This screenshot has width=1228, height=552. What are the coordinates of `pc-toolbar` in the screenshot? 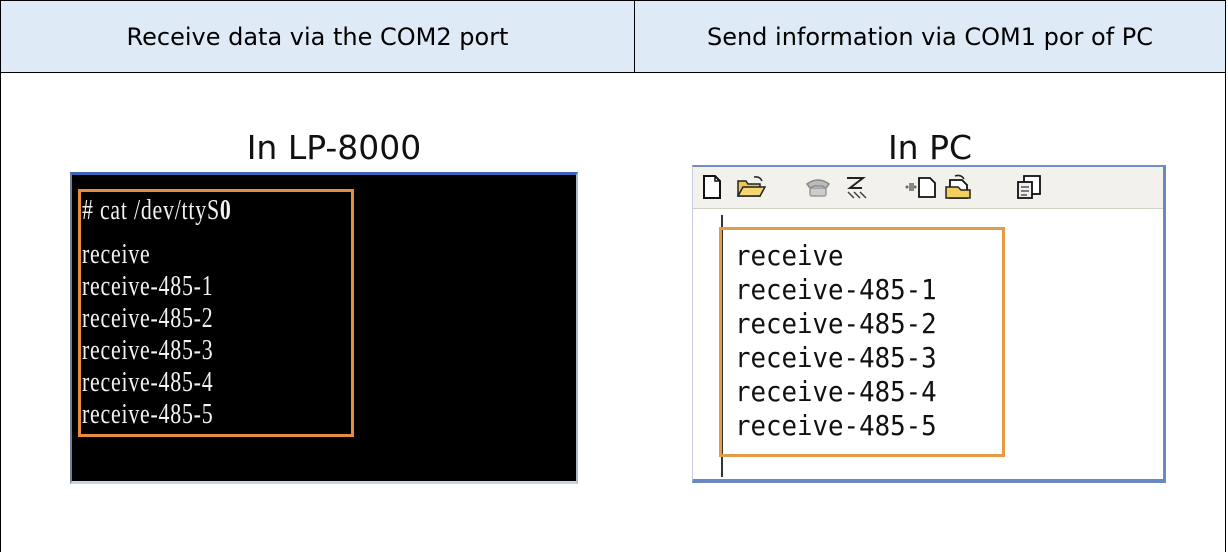 It's located at (928, 188).